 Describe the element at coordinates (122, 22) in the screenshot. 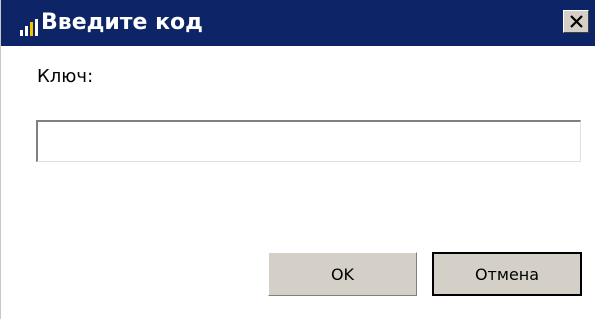

I see `window-title: Введите код` at that location.